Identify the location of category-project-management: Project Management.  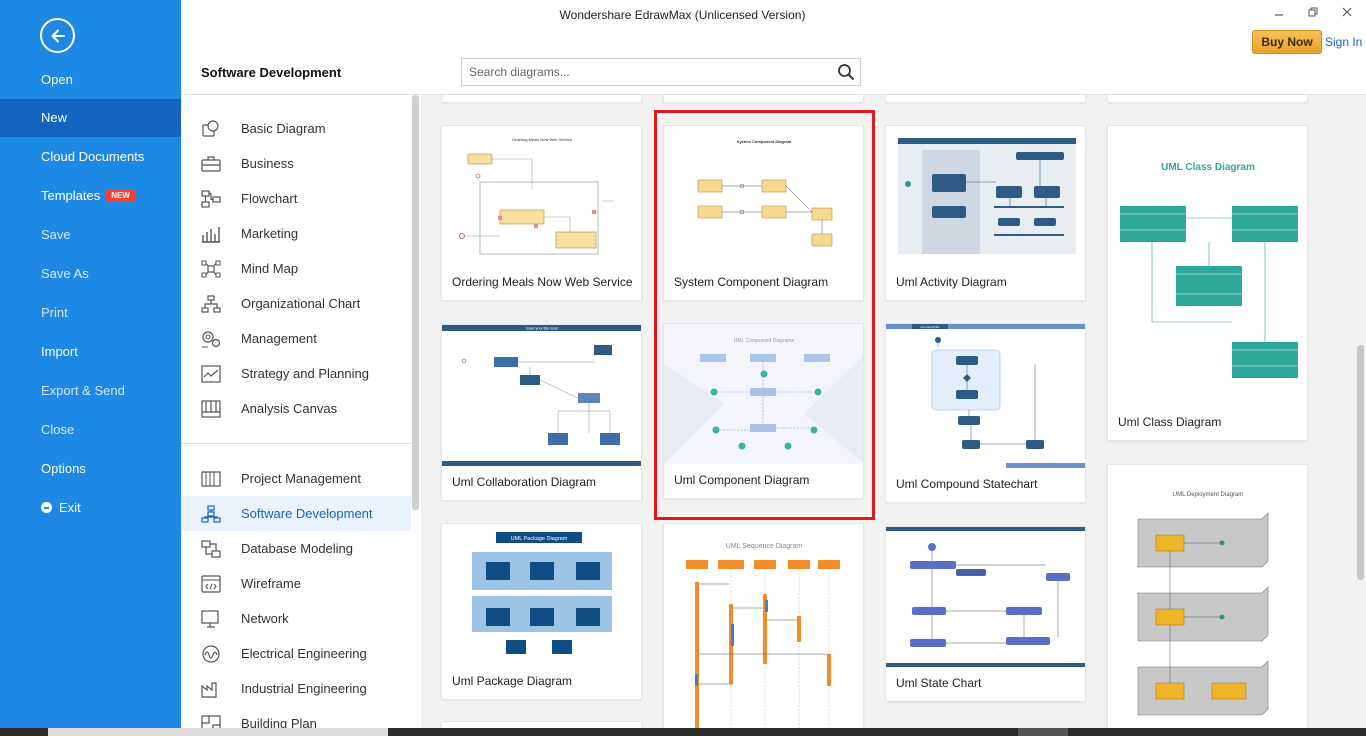
(296, 478).